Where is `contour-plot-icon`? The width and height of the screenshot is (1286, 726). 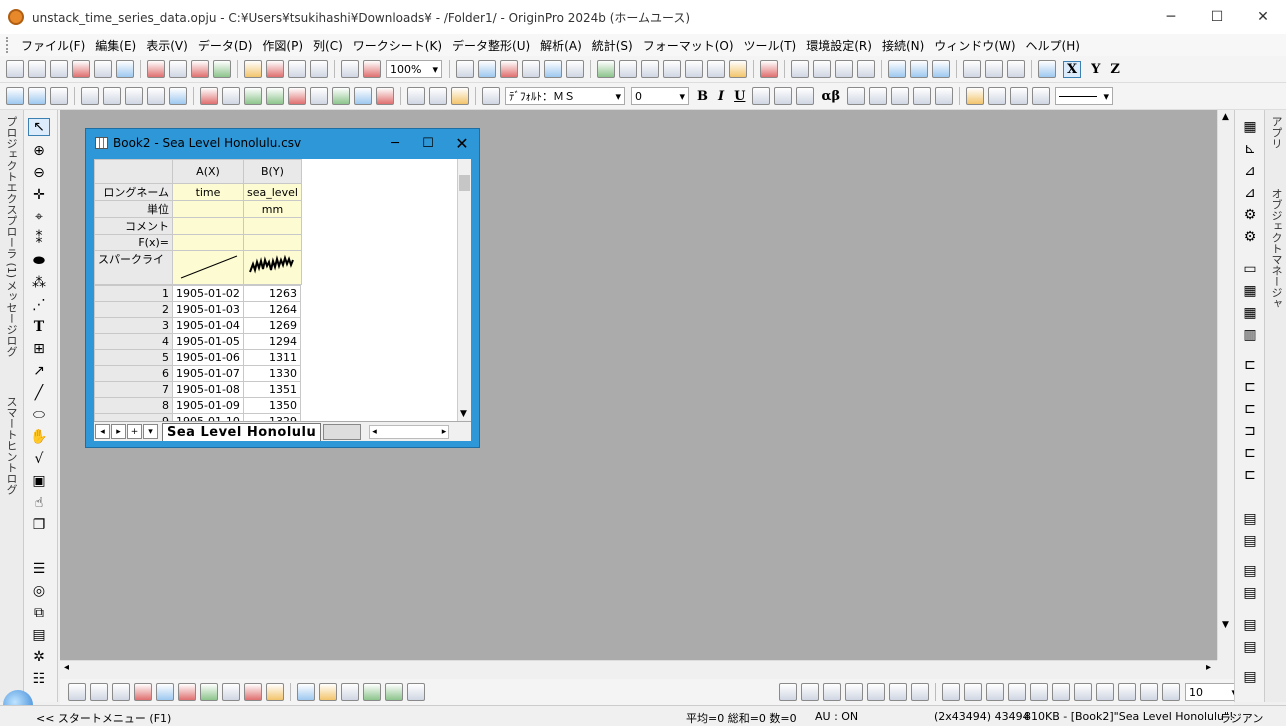
contour-plot-icon is located at coordinates (328, 692).